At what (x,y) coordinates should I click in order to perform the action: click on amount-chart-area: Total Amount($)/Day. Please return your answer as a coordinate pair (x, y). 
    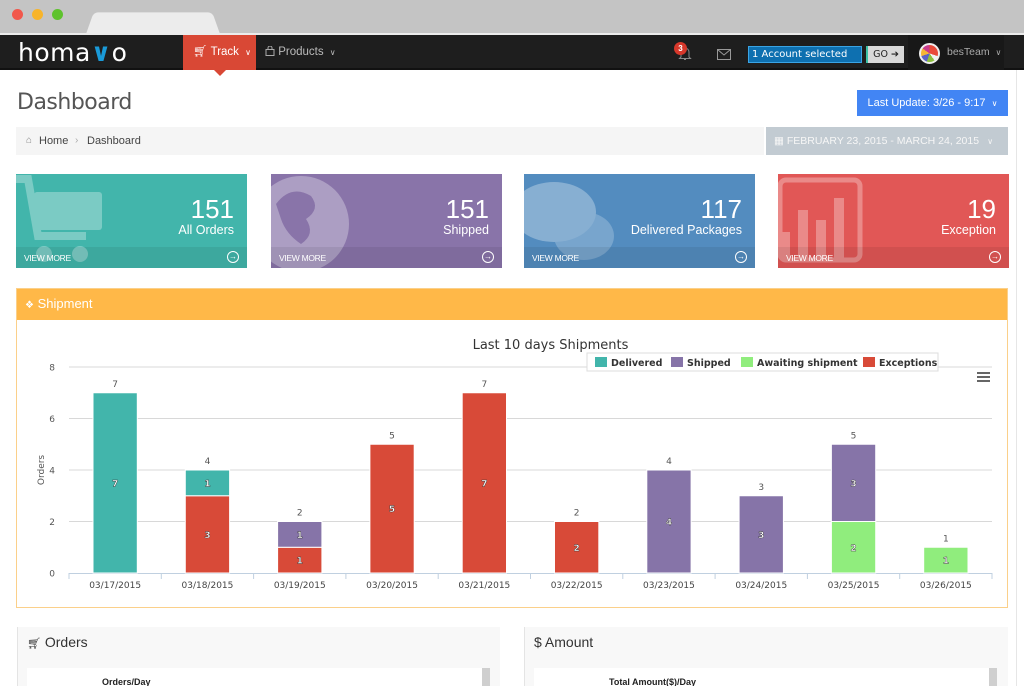
    Looking at the image, I should click on (765, 677).